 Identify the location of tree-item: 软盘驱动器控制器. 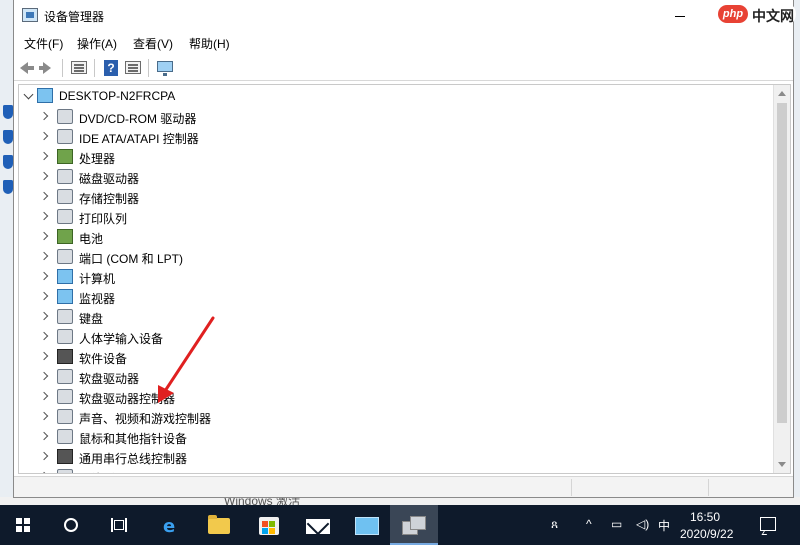
(389, 397).